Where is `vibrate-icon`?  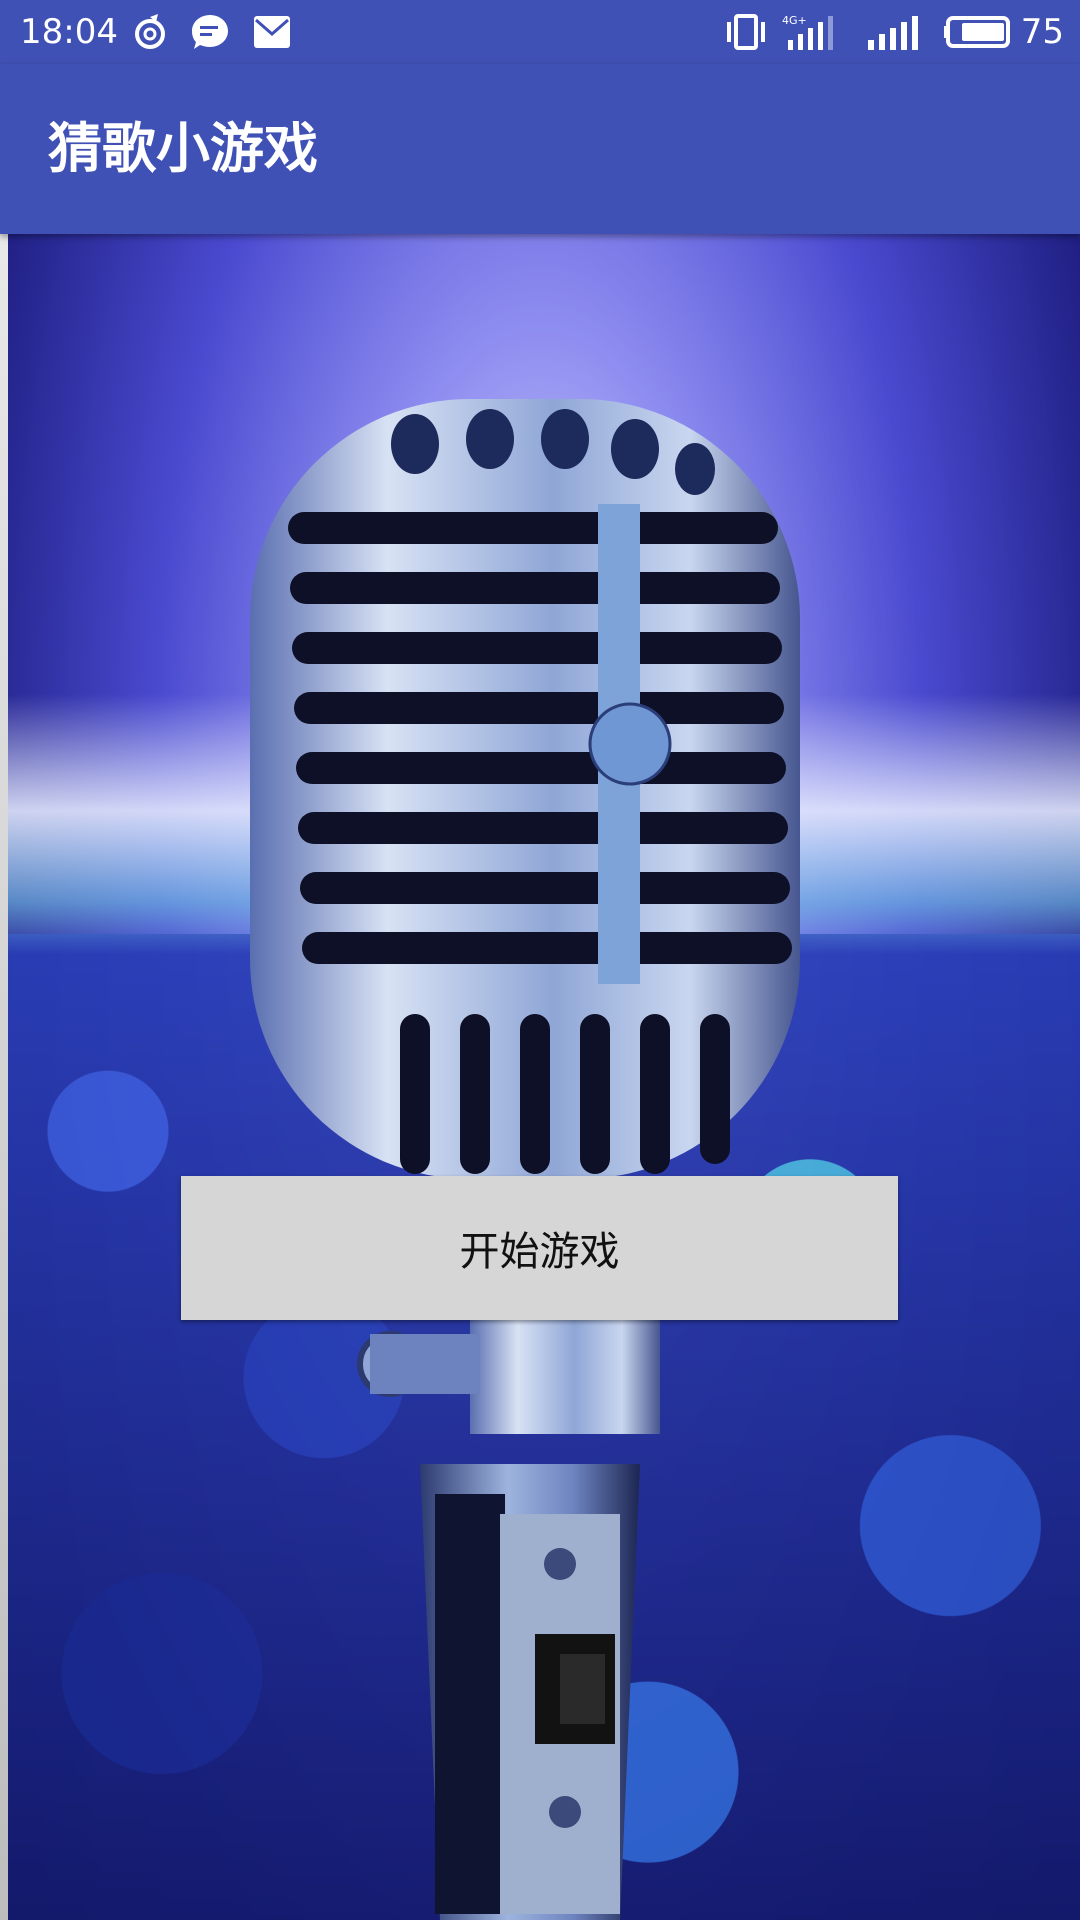 vibrate-icon is located at coordinates (746, 32).